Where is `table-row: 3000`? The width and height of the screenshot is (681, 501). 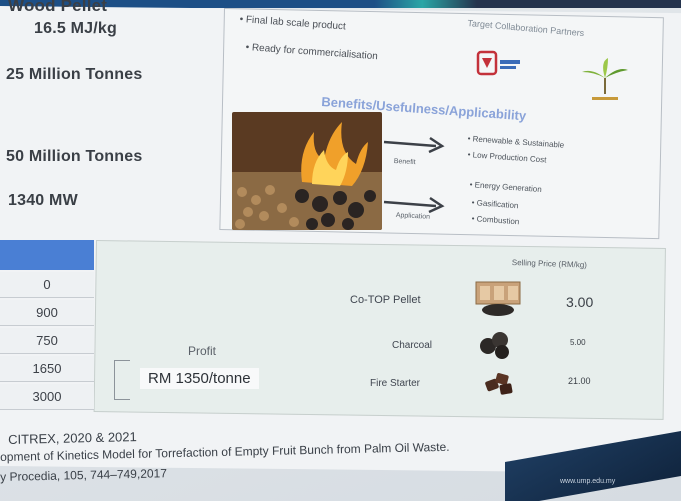
table-row: 3000 is located at coordinates (47, 397).